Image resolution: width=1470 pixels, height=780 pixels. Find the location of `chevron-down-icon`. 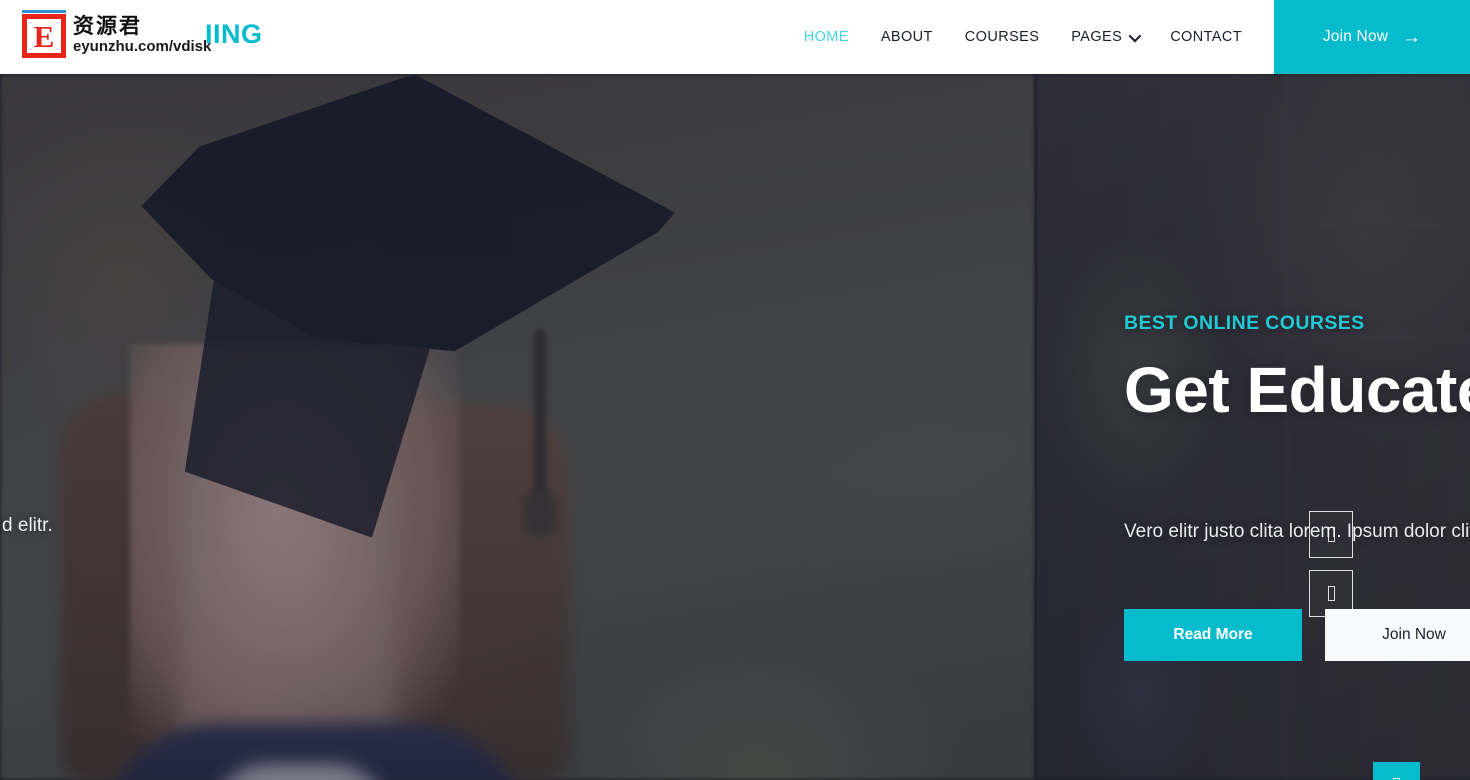

chevron-down-icon is located at coordinates (1135, 35).